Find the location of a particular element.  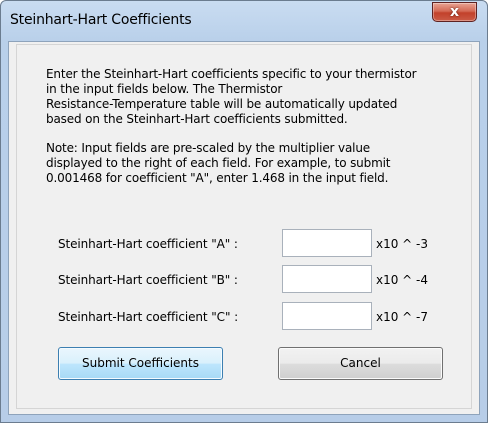

coefficient-a-label: Steinhart-Hart coefficient "A" : is located at coordinates (148, 244).